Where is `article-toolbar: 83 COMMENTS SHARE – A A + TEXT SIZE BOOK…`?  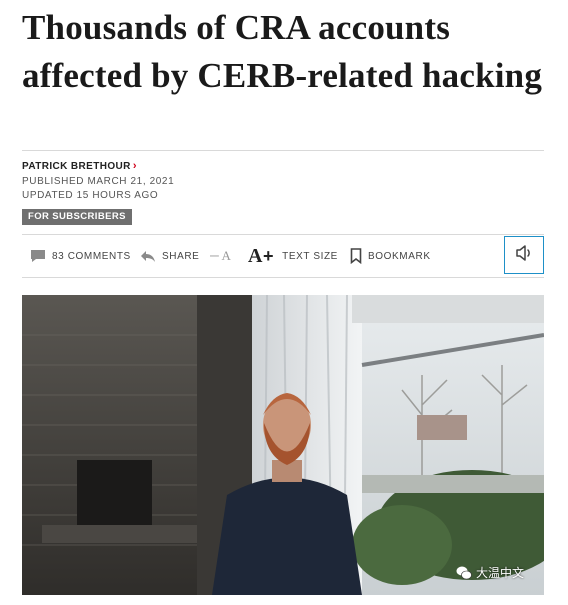 article-toolbar: 83 COMMENTS SHARE – A A + TEXT SIZE BOOK… is located at coordinates (283, 256).